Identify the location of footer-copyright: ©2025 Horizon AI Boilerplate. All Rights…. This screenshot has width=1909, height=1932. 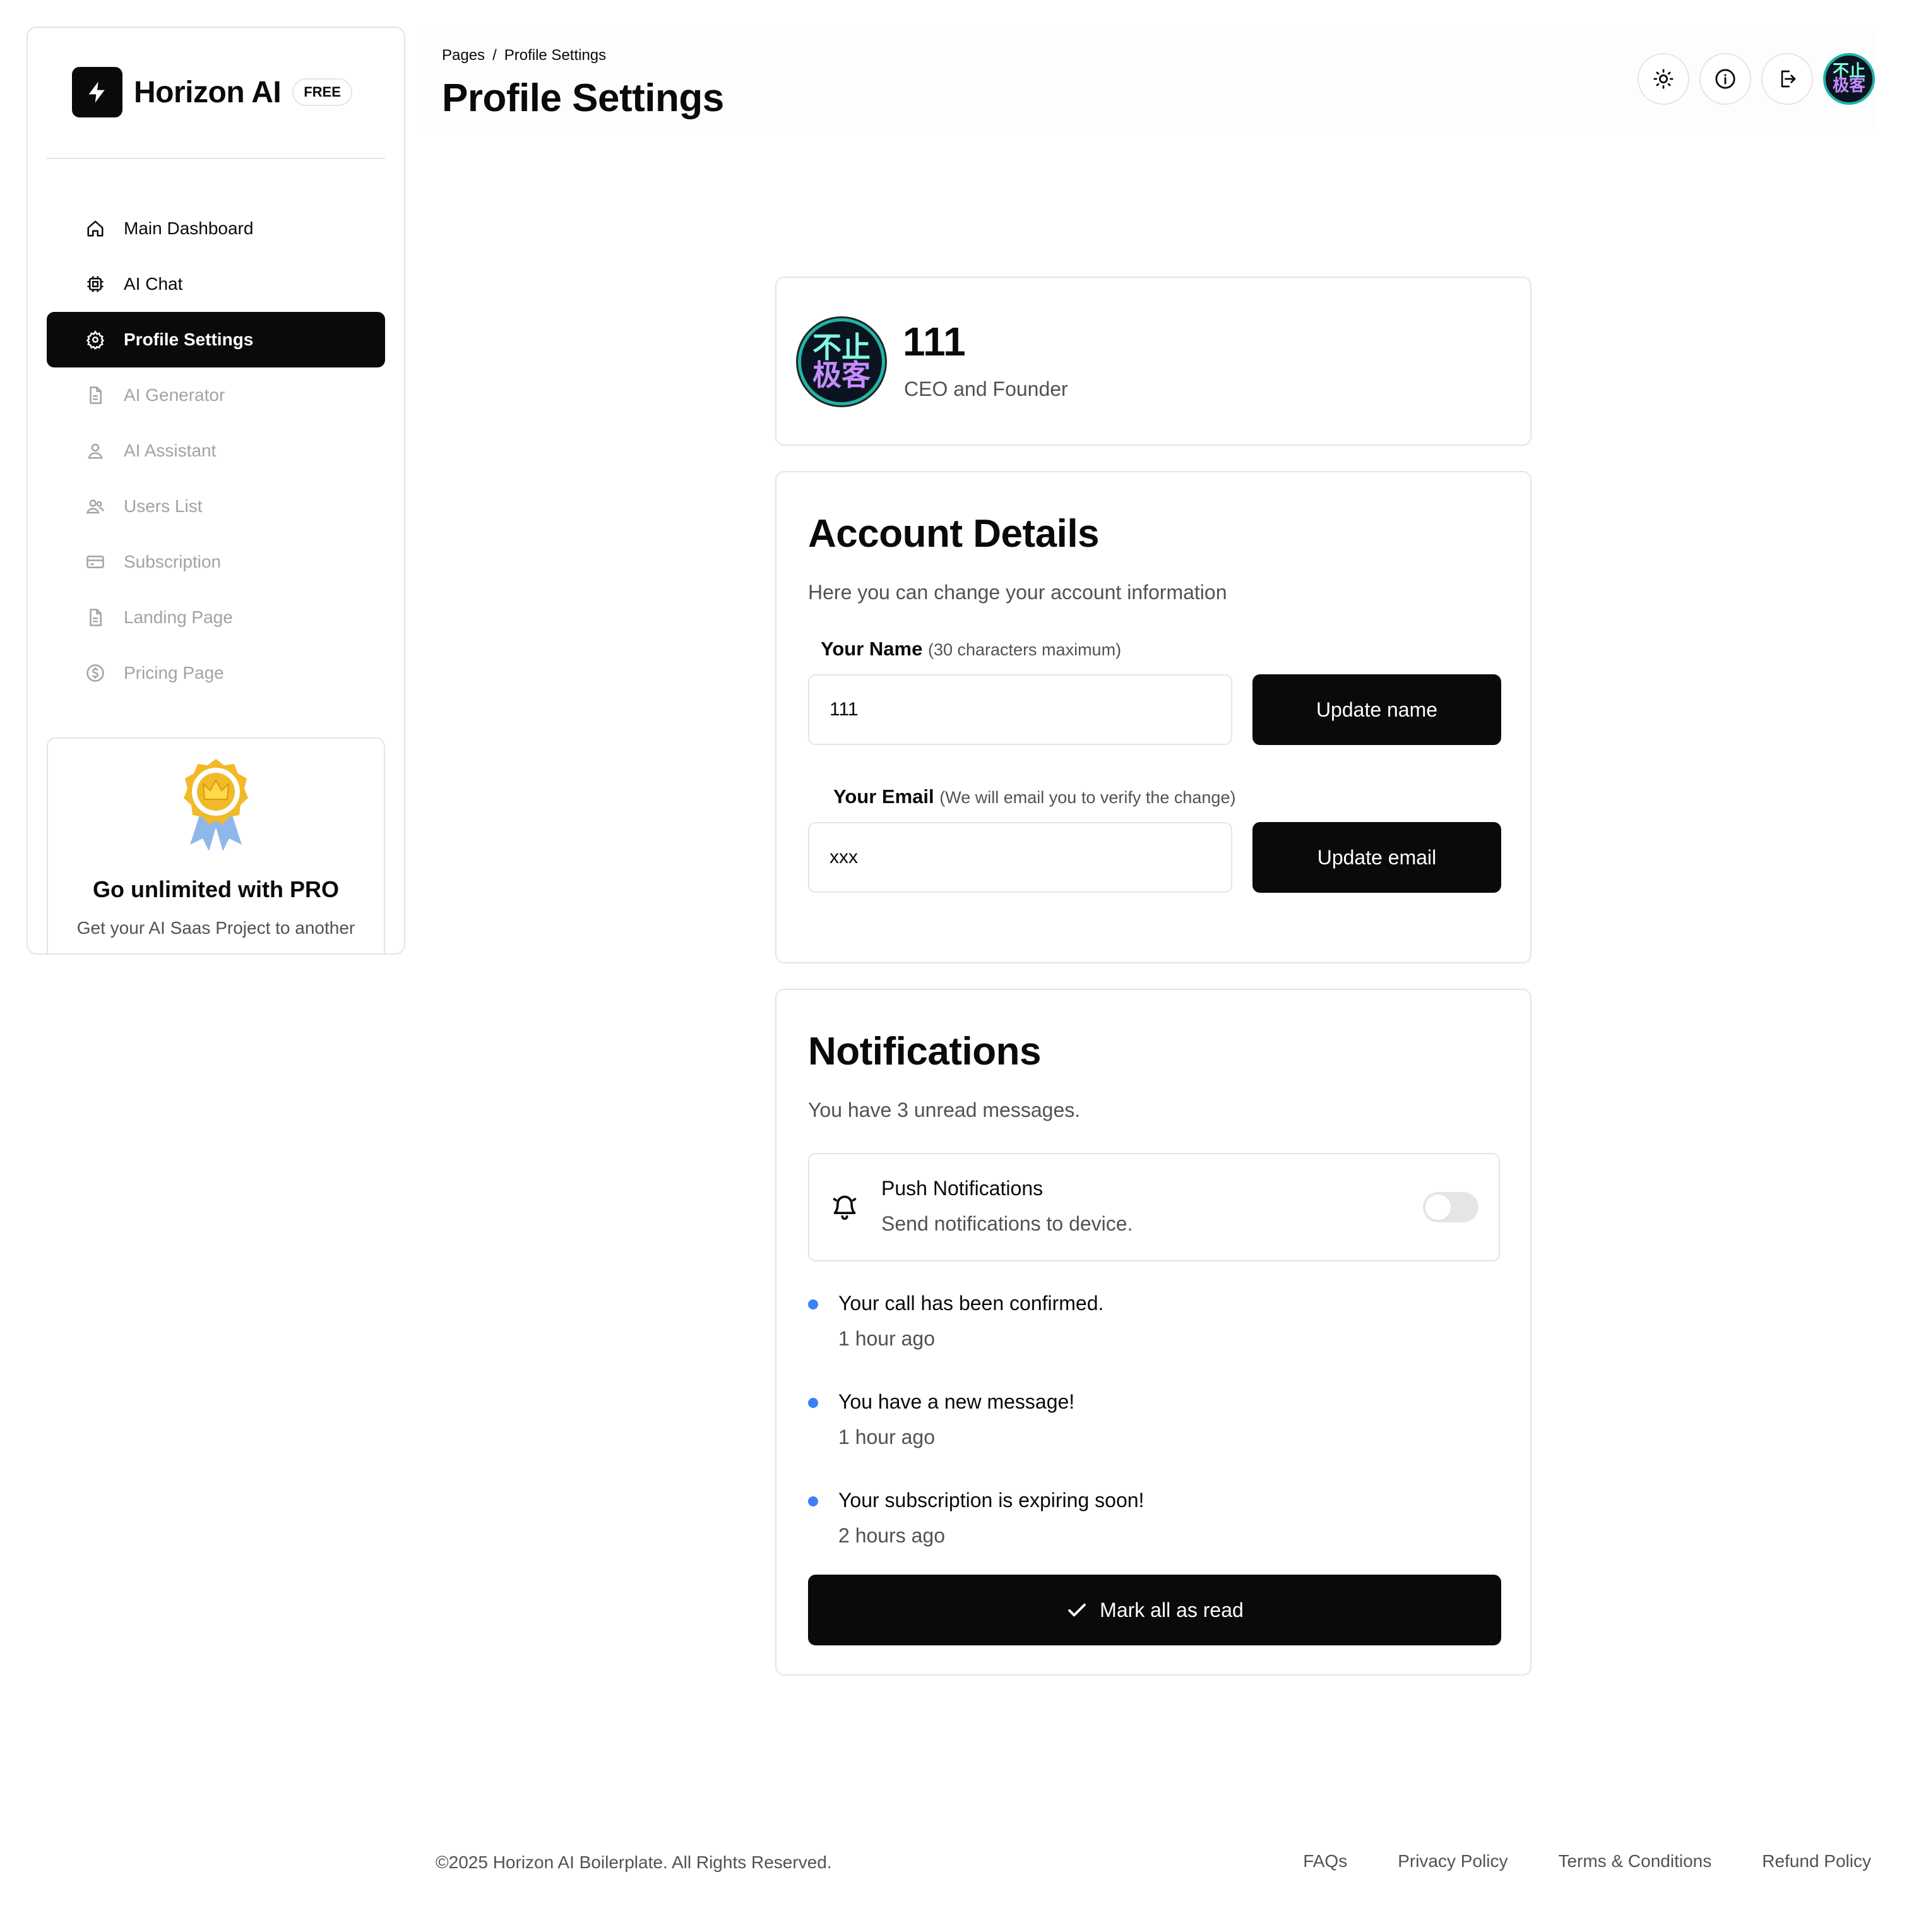
(634, 1862).